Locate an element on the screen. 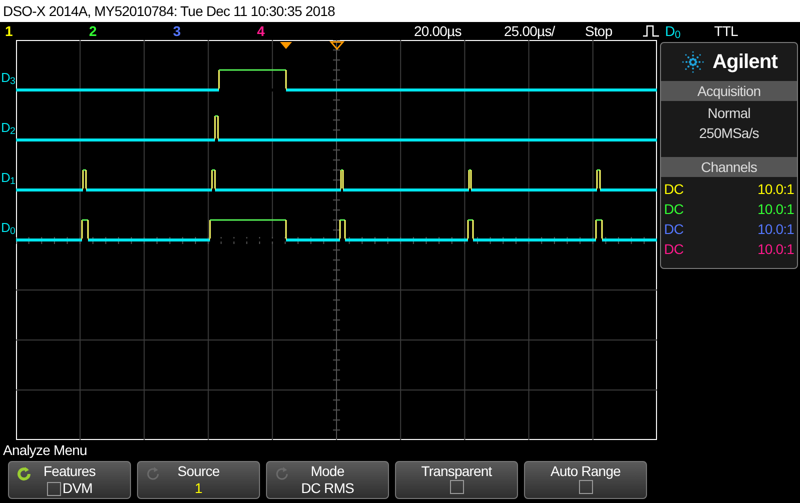 This screenshot has width=800, height=503. trigger-source: D$_{0}$ is located at coordinates (672, 32).